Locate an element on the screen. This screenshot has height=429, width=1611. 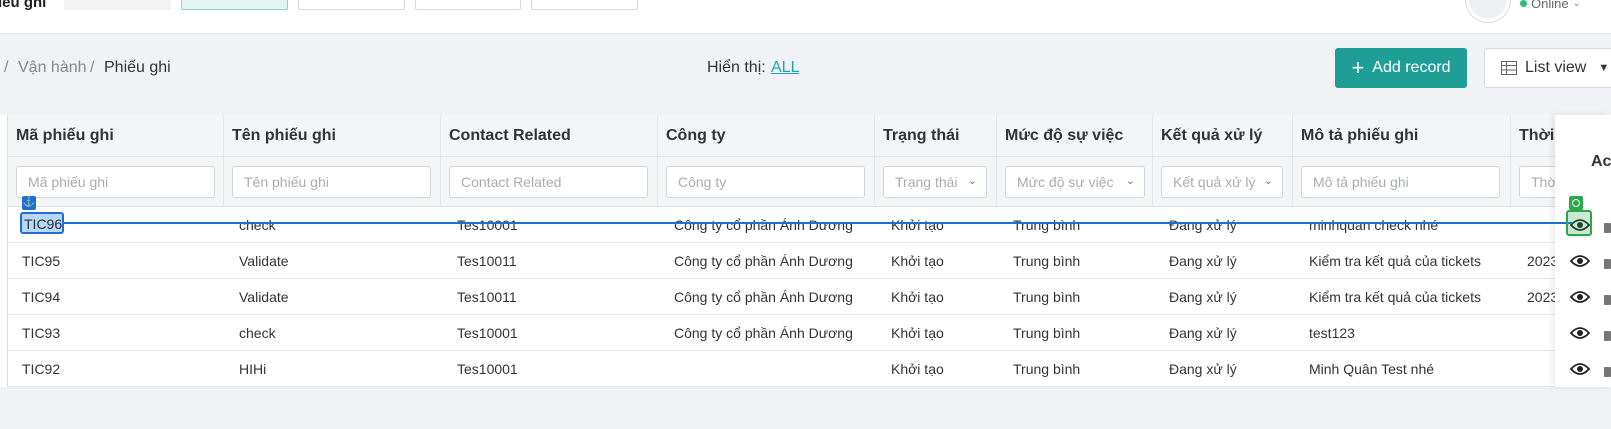
cell-name: Validate is located at coordinates (264, 261).